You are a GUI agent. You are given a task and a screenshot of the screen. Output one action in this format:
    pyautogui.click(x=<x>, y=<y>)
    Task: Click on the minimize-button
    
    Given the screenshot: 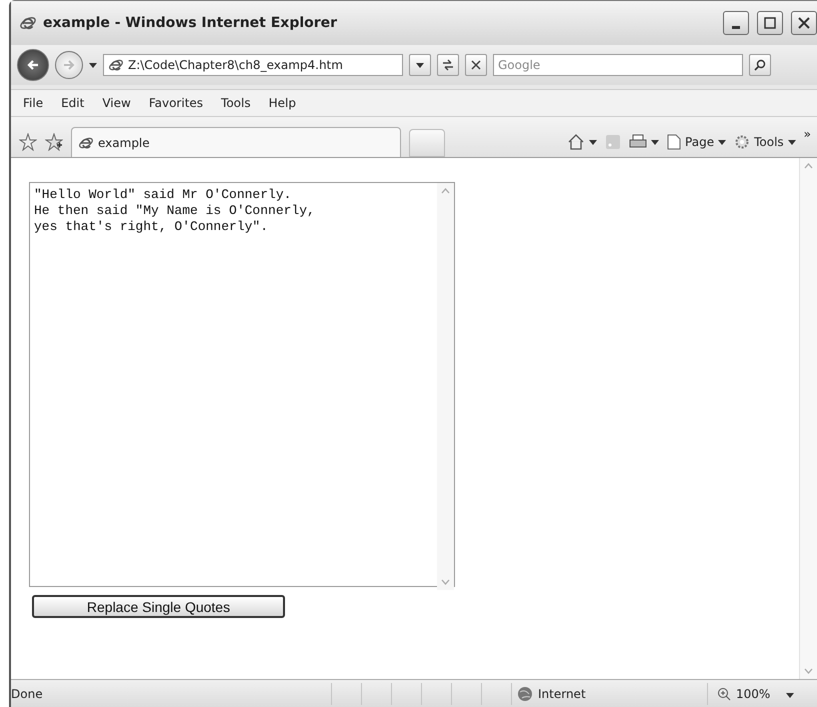 What is the action you would take?
    pyautogui.click(x=736, y=23)
    